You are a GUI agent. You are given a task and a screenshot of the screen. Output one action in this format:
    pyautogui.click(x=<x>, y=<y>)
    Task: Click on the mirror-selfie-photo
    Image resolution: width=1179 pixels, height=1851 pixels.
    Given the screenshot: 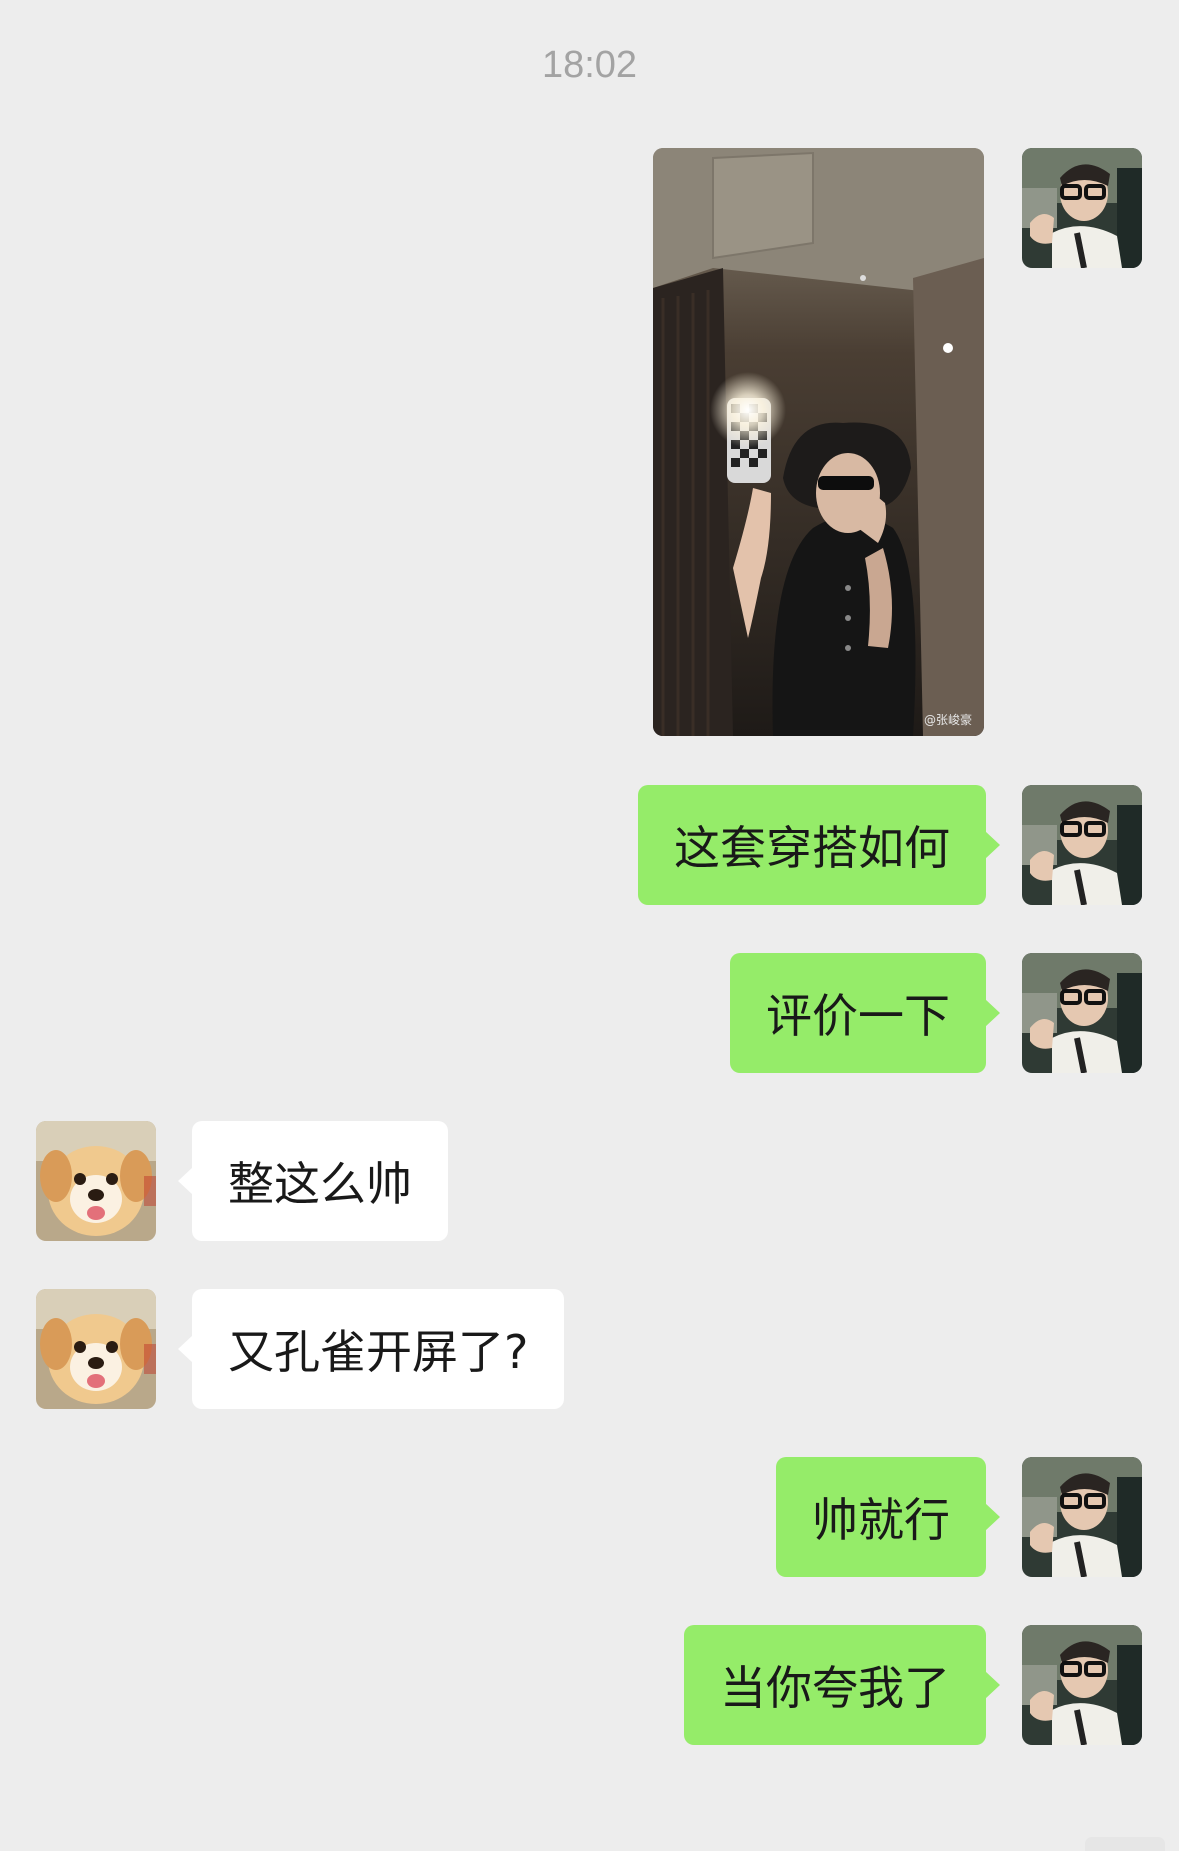 What is the action you would take?
    pyautogui.click(x=818, y=442)
    